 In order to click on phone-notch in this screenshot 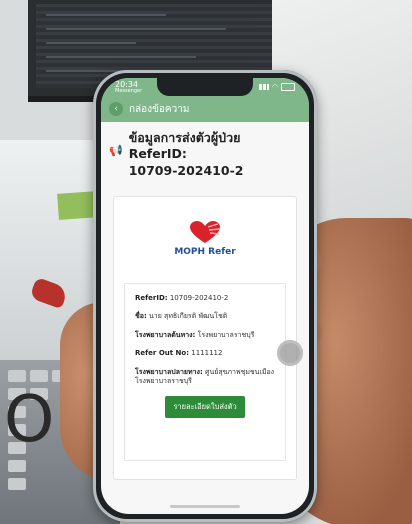, I will do `click(205, 87)`.